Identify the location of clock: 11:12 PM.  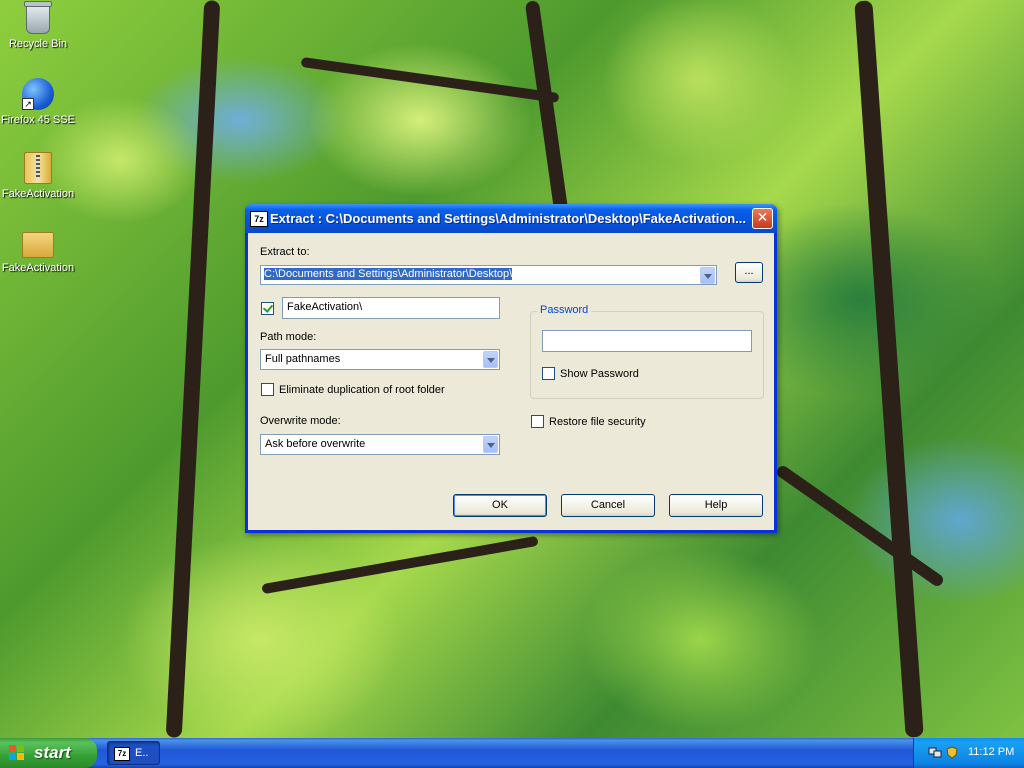
(991, 752).